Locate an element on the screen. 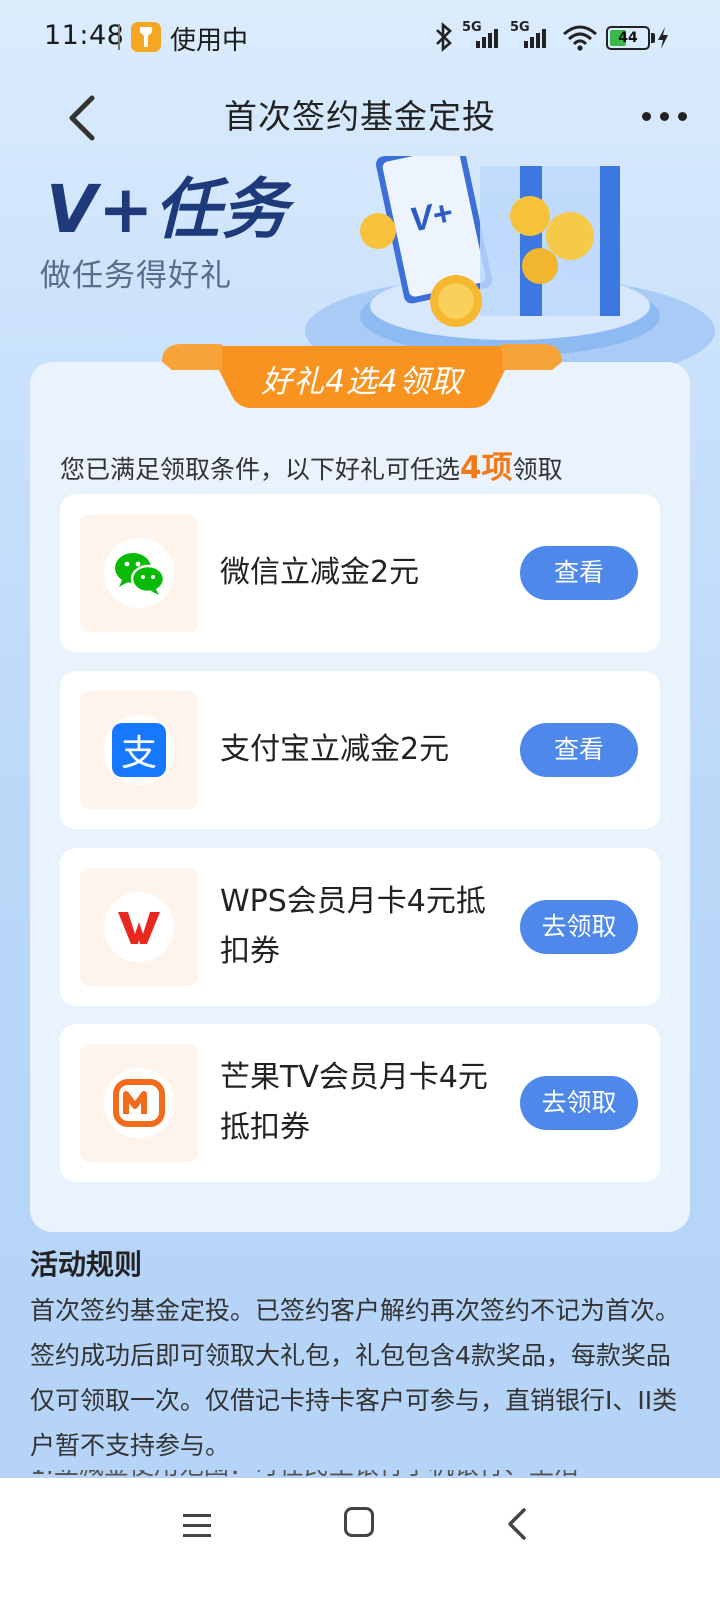 This screenshot has width=720, height=1600. battery-icon: 44 is located at coordinates (628, 38).